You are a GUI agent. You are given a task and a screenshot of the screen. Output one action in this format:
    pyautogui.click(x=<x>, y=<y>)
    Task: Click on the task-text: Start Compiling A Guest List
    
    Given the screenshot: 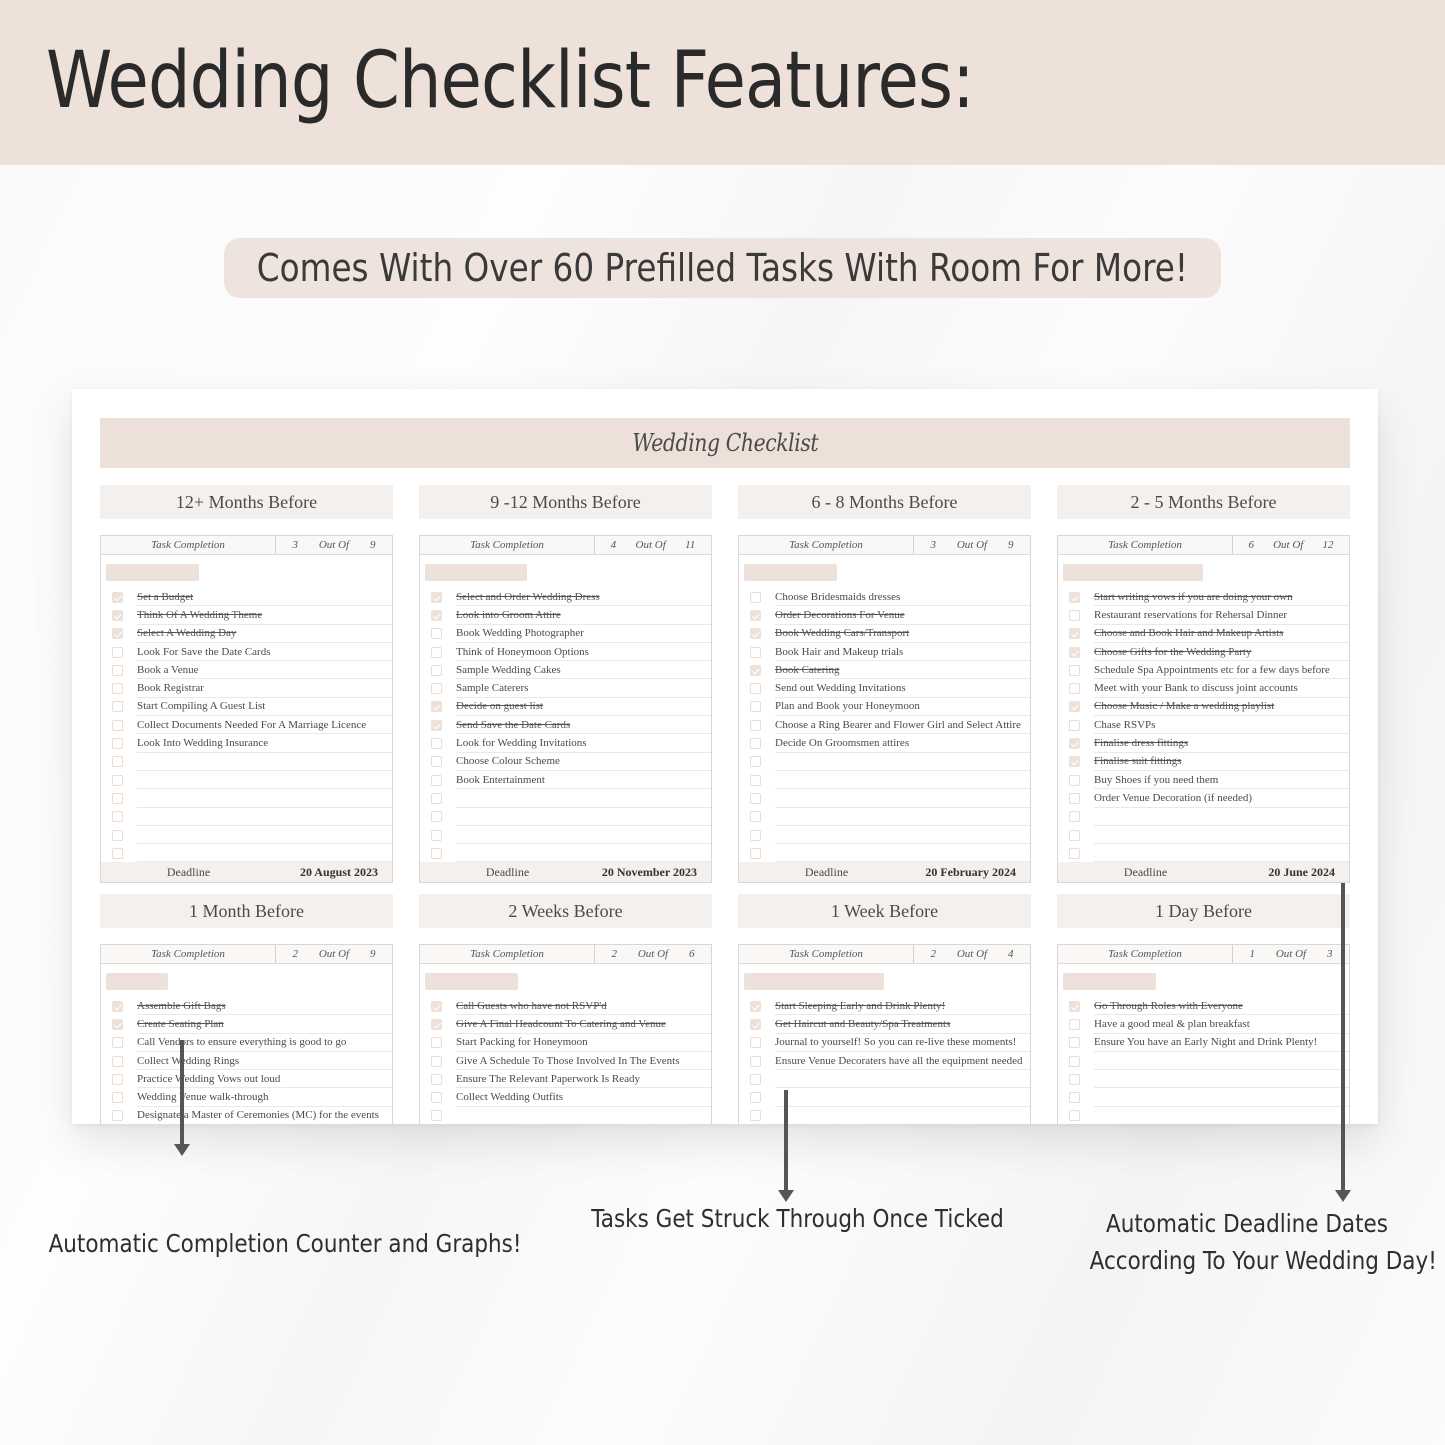 What is the action you would take?
    pyautogui.click(x=264, y=707)
    